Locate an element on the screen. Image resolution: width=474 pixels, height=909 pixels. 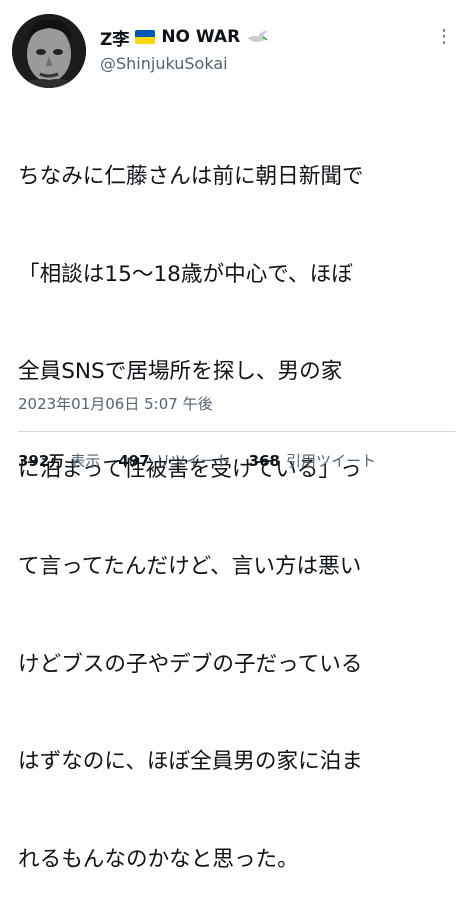
divider is located at coordinates (237, 431).